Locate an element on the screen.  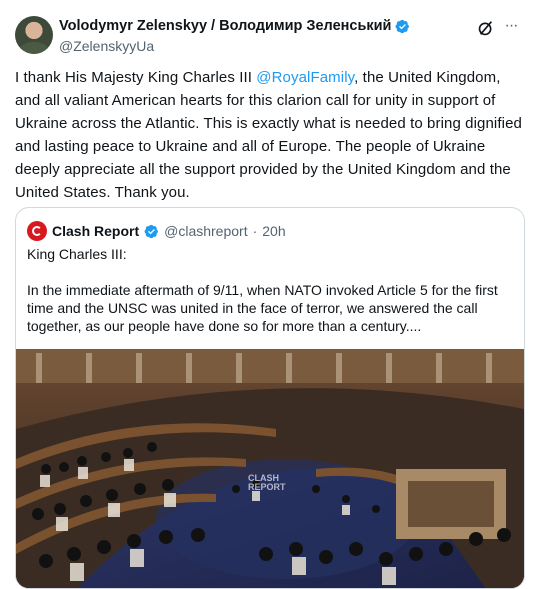
clash-report-watermark: CLASH REPORT is located at coordinates (267, 483).